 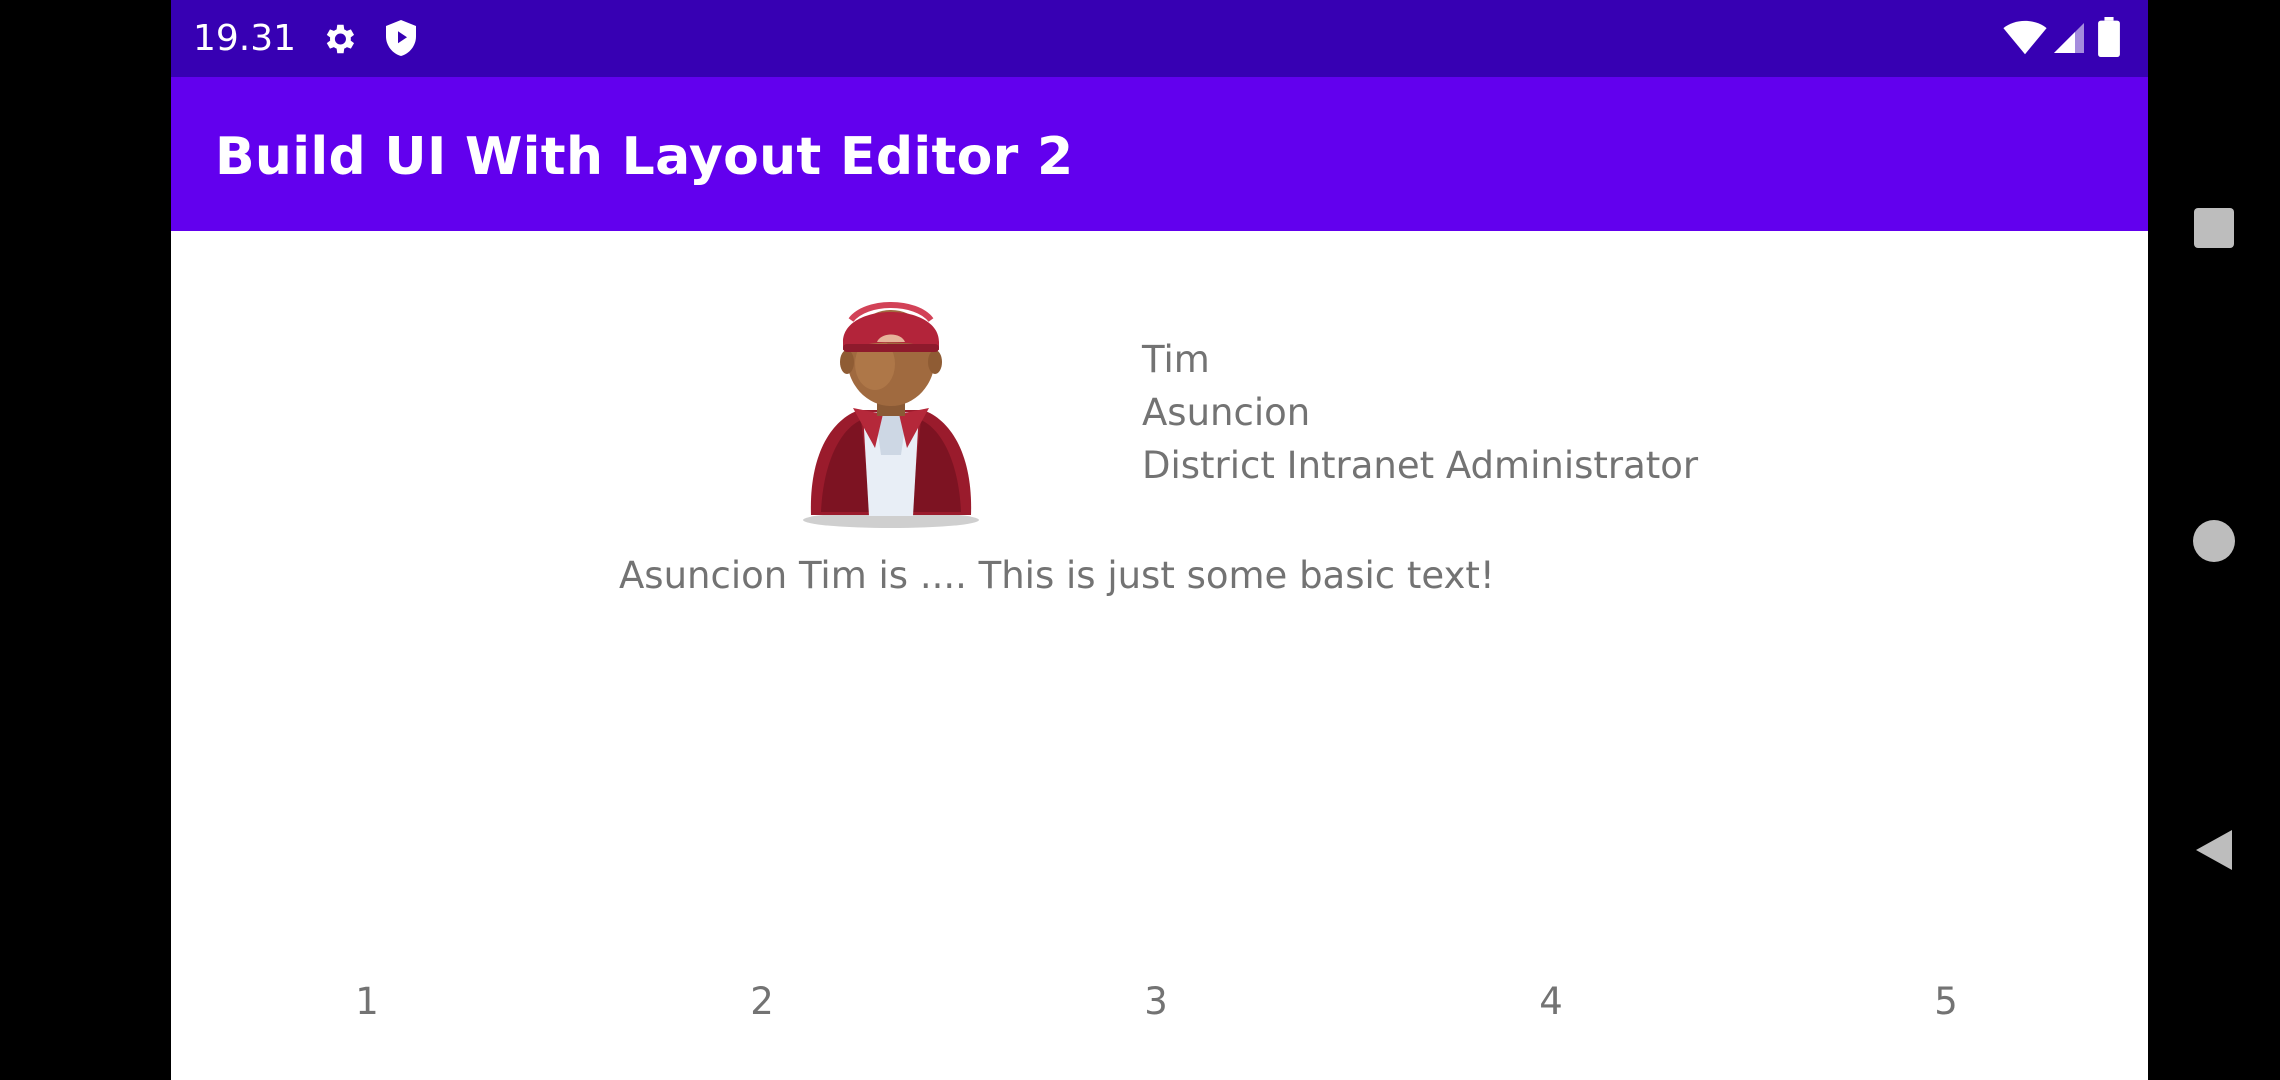 I want to click on number-5: 5, so click(x=1946, y=1001).